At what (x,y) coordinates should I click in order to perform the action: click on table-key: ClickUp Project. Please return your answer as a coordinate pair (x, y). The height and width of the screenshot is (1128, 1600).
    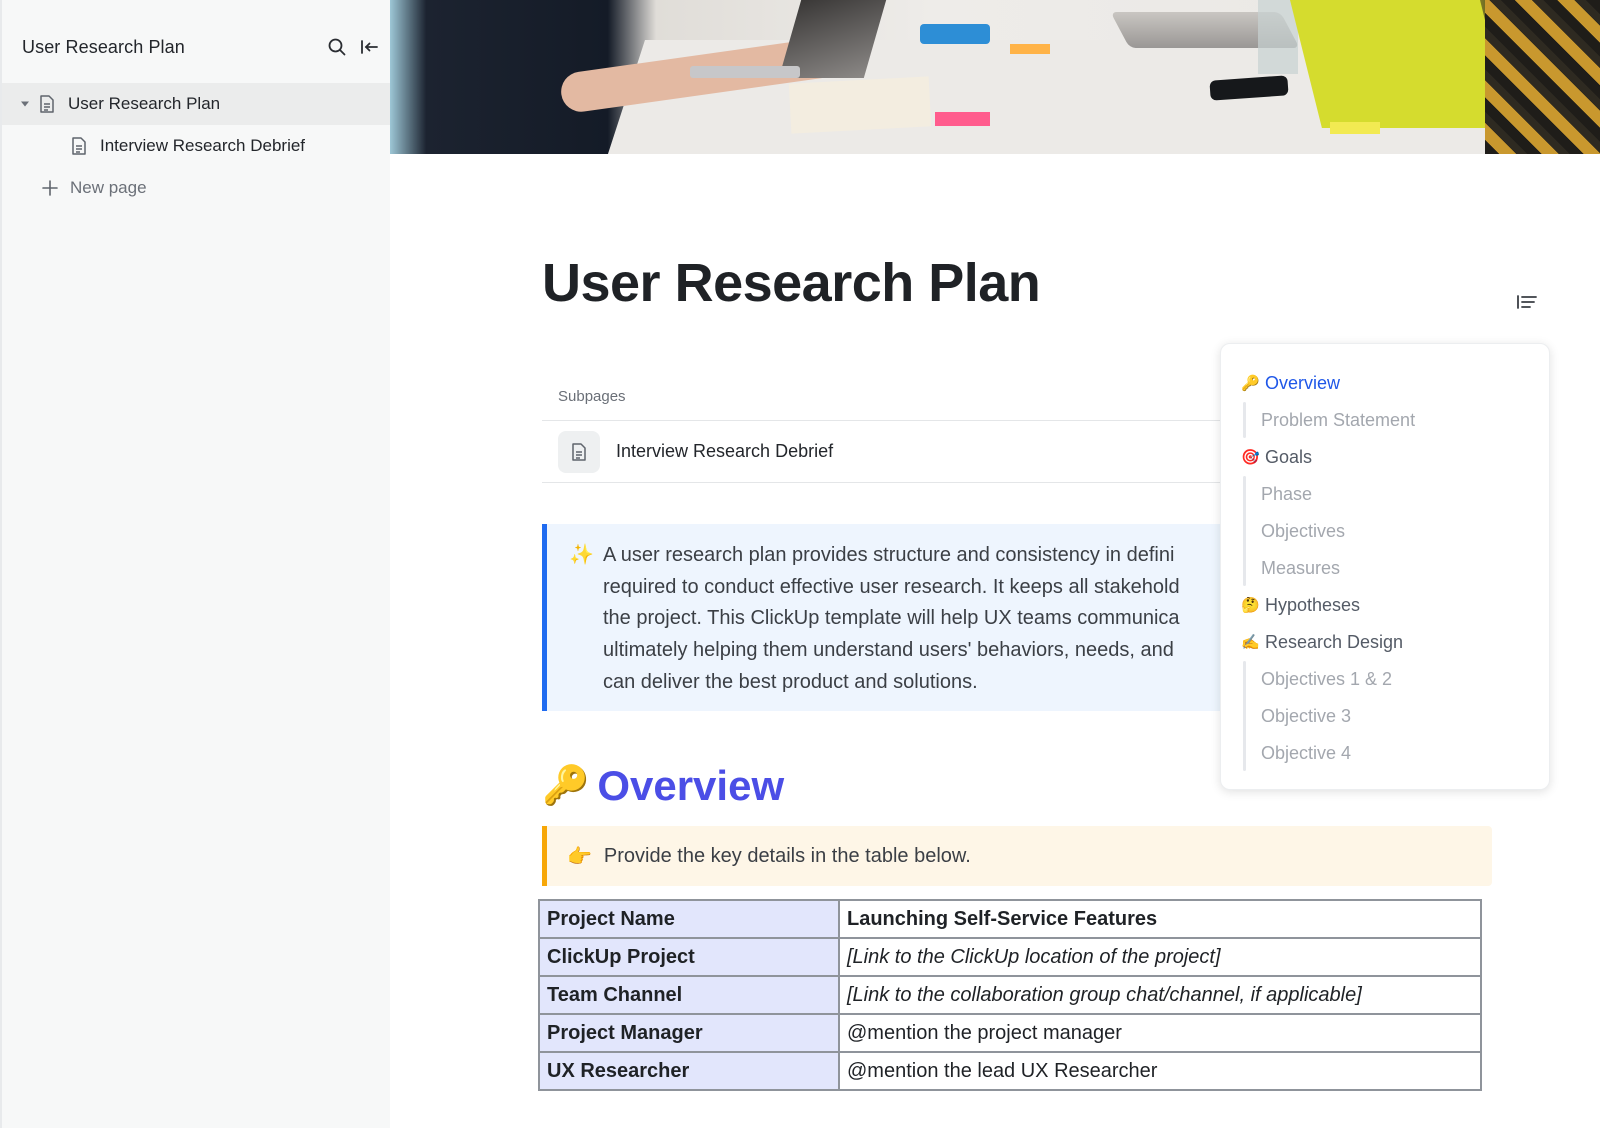
    Looking at the image, I should click on (689, 957).